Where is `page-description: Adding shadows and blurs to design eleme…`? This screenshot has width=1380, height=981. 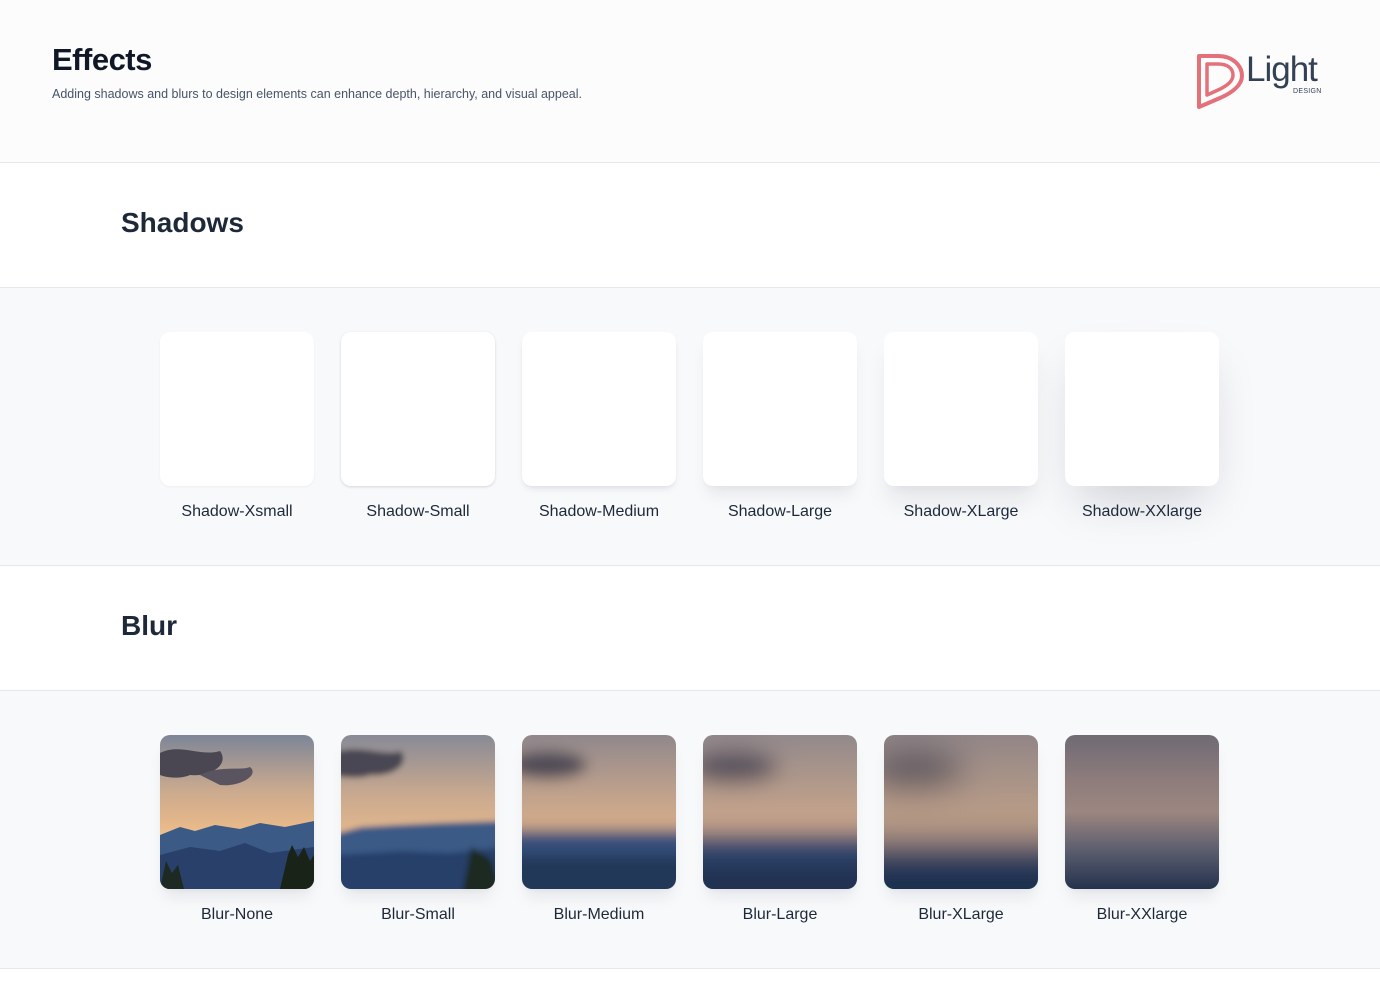 page-description: Adding shadows and blurs to design eleme… is located at coordinates (317, 94).